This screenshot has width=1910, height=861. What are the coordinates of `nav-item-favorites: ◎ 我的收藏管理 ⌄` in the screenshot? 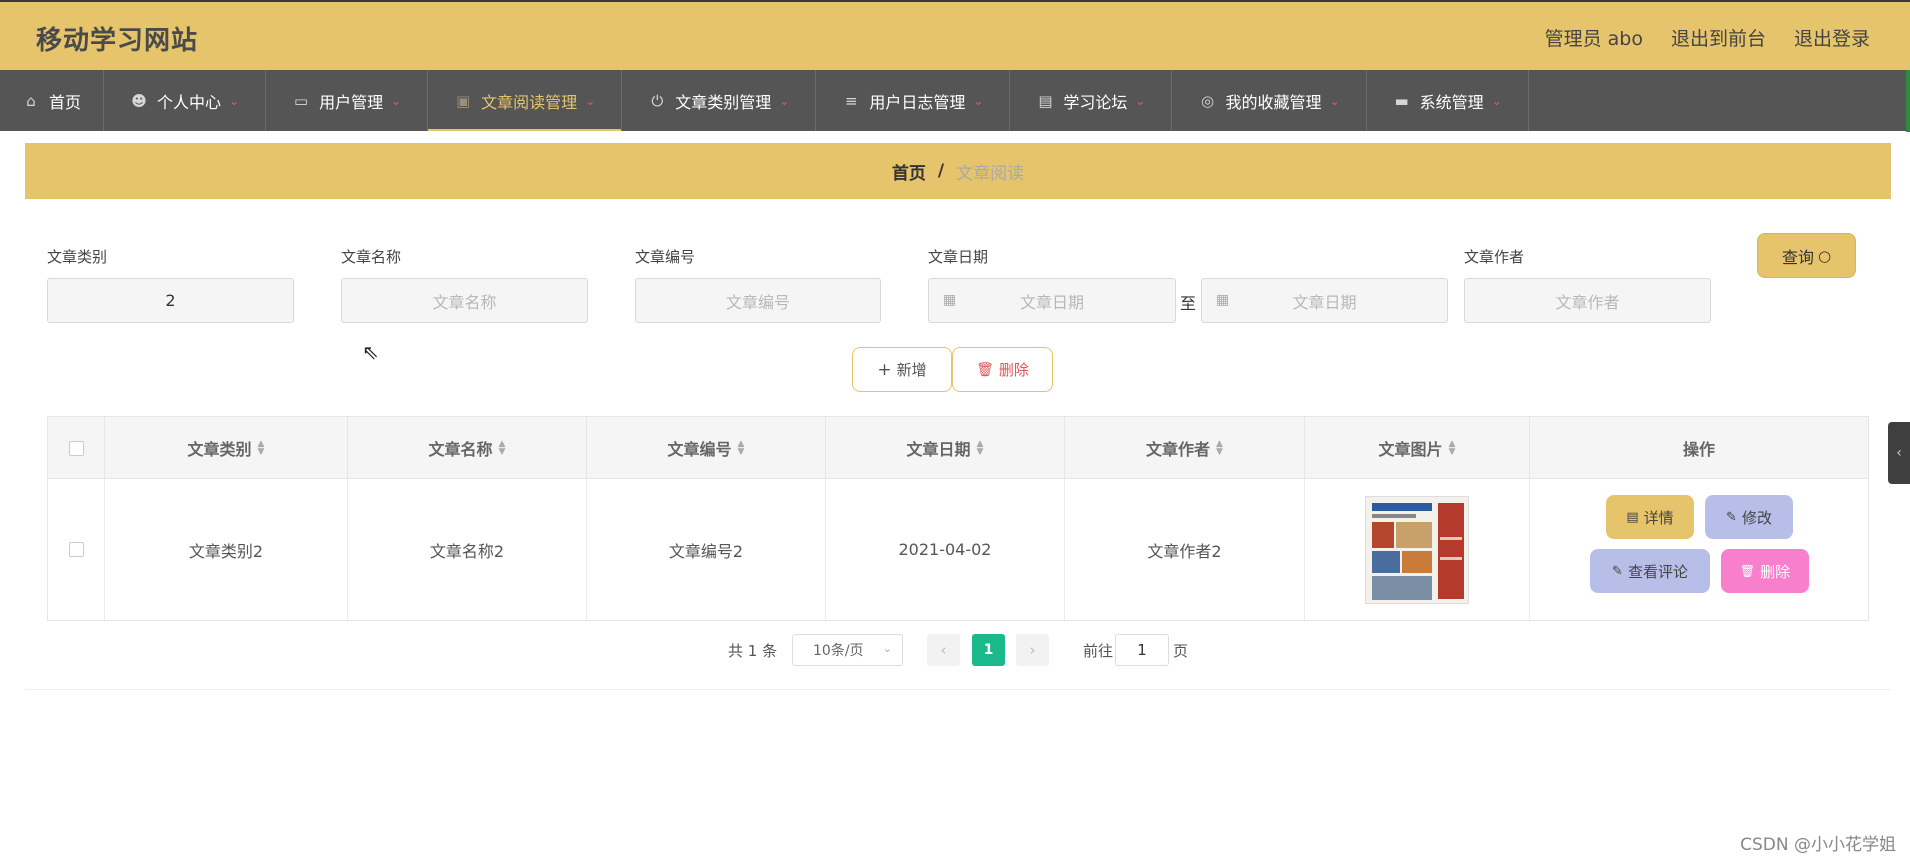 It's located at (1269, 100).